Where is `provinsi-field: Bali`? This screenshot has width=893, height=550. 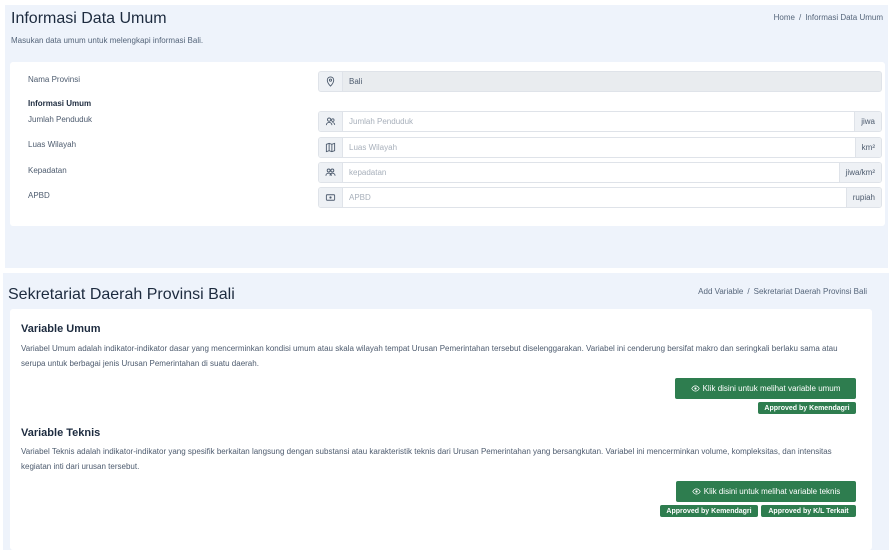 provinsi-field: Bali is located at coordinates (600, 81).